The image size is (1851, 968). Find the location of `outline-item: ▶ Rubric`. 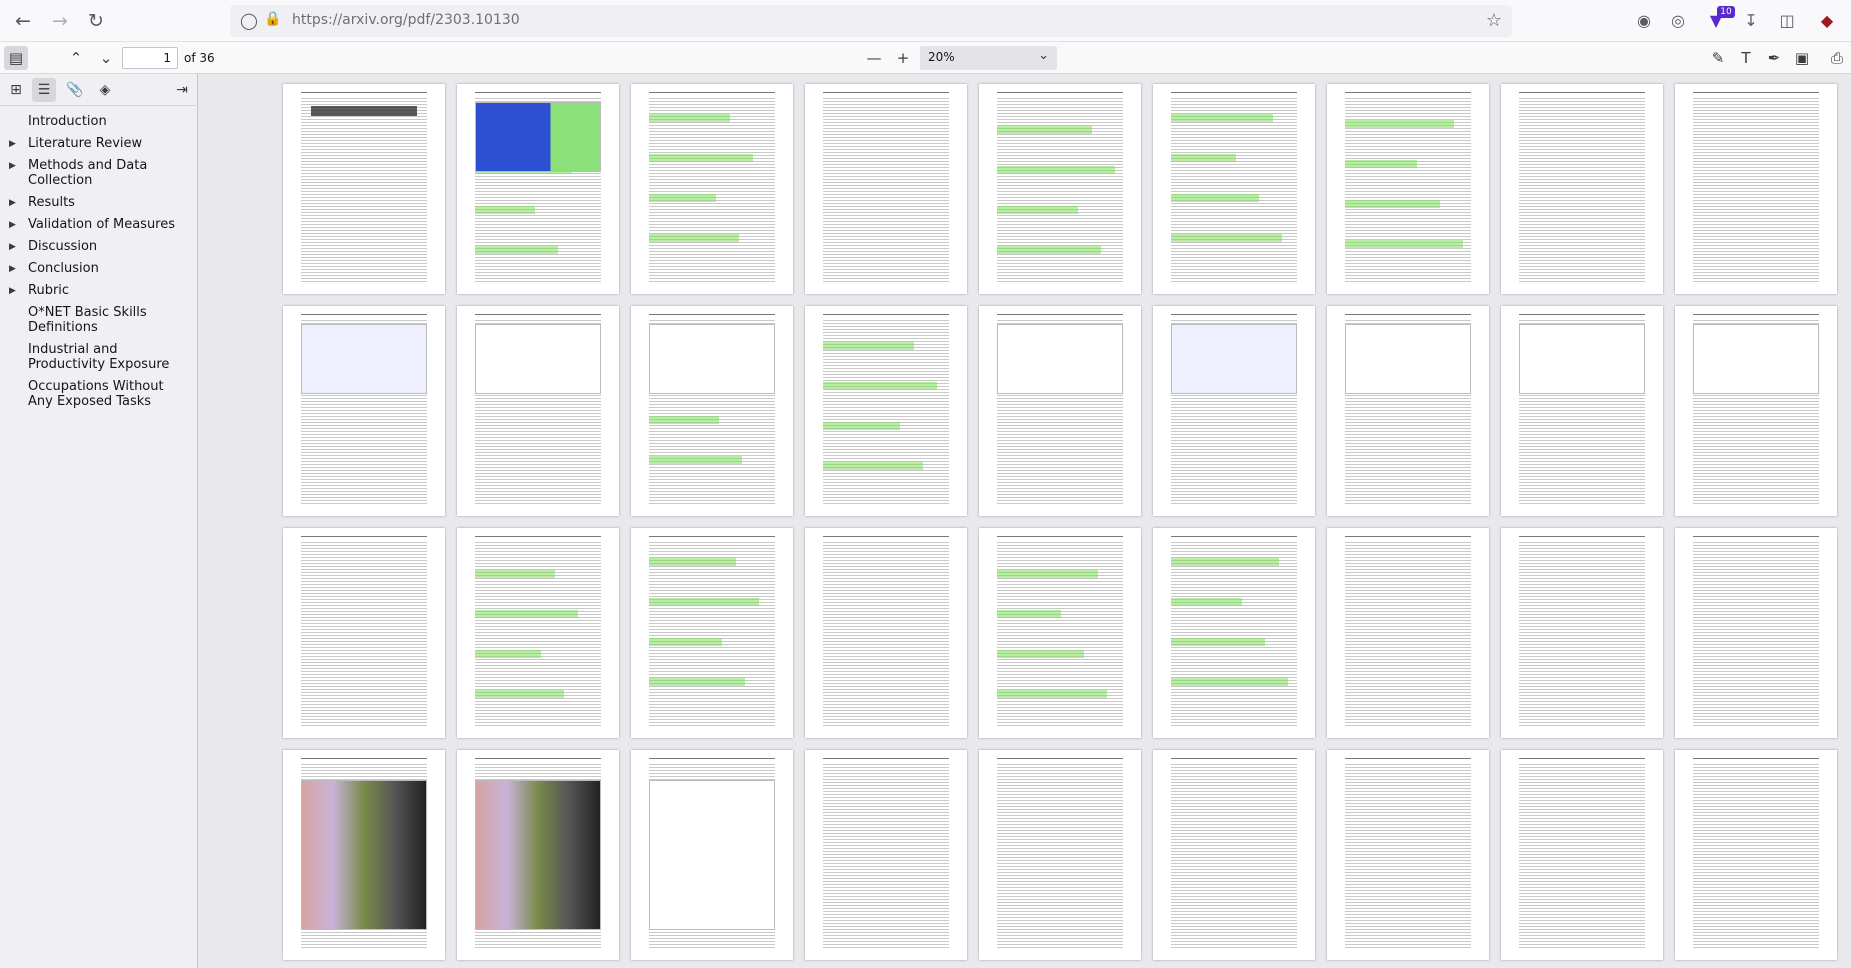

outline-item: ▶ Rubric is located at coordinates (99, 292).